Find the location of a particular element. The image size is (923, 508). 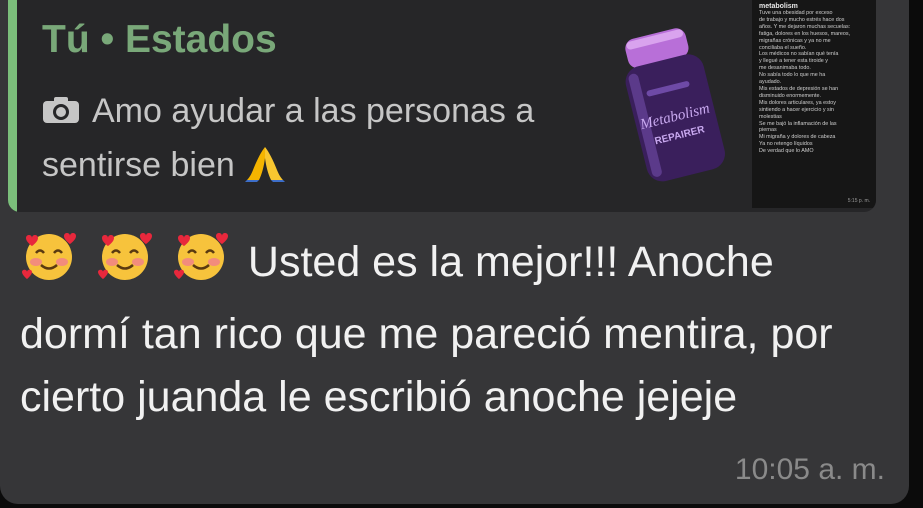

folded-hands-emoji is located at coordinates (264, 171).